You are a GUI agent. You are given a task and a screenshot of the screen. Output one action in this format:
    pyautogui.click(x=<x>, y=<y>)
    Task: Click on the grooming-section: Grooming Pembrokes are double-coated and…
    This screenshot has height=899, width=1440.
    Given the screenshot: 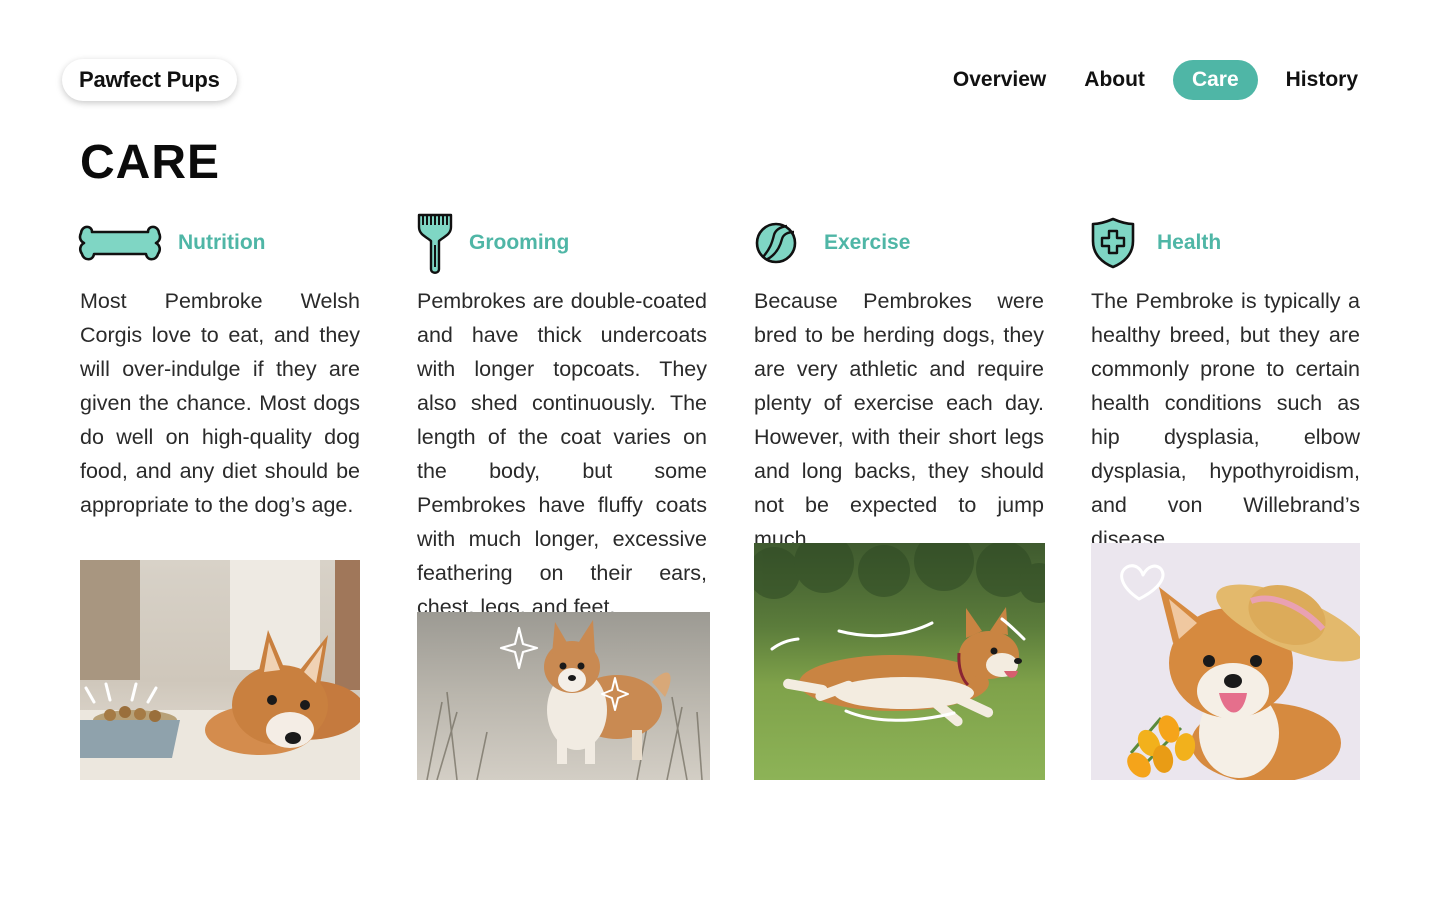 What is the action you would take?
    pyautogui.click(x=562, y=416)
    